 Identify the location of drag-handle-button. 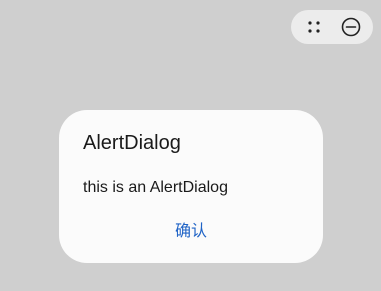
(314, 27).